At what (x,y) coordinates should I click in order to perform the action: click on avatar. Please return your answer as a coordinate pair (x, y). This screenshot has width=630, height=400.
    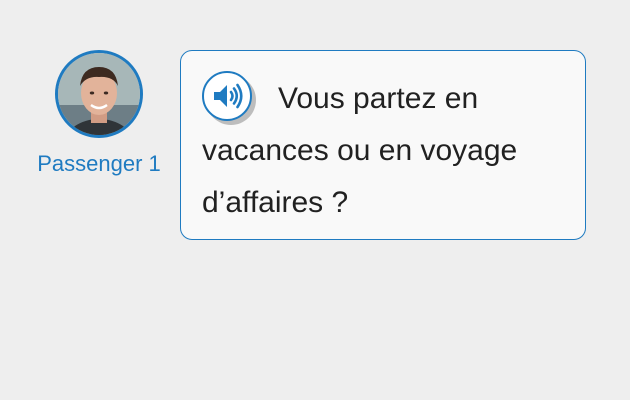
    Looking at the image, I should click on (99, 94).